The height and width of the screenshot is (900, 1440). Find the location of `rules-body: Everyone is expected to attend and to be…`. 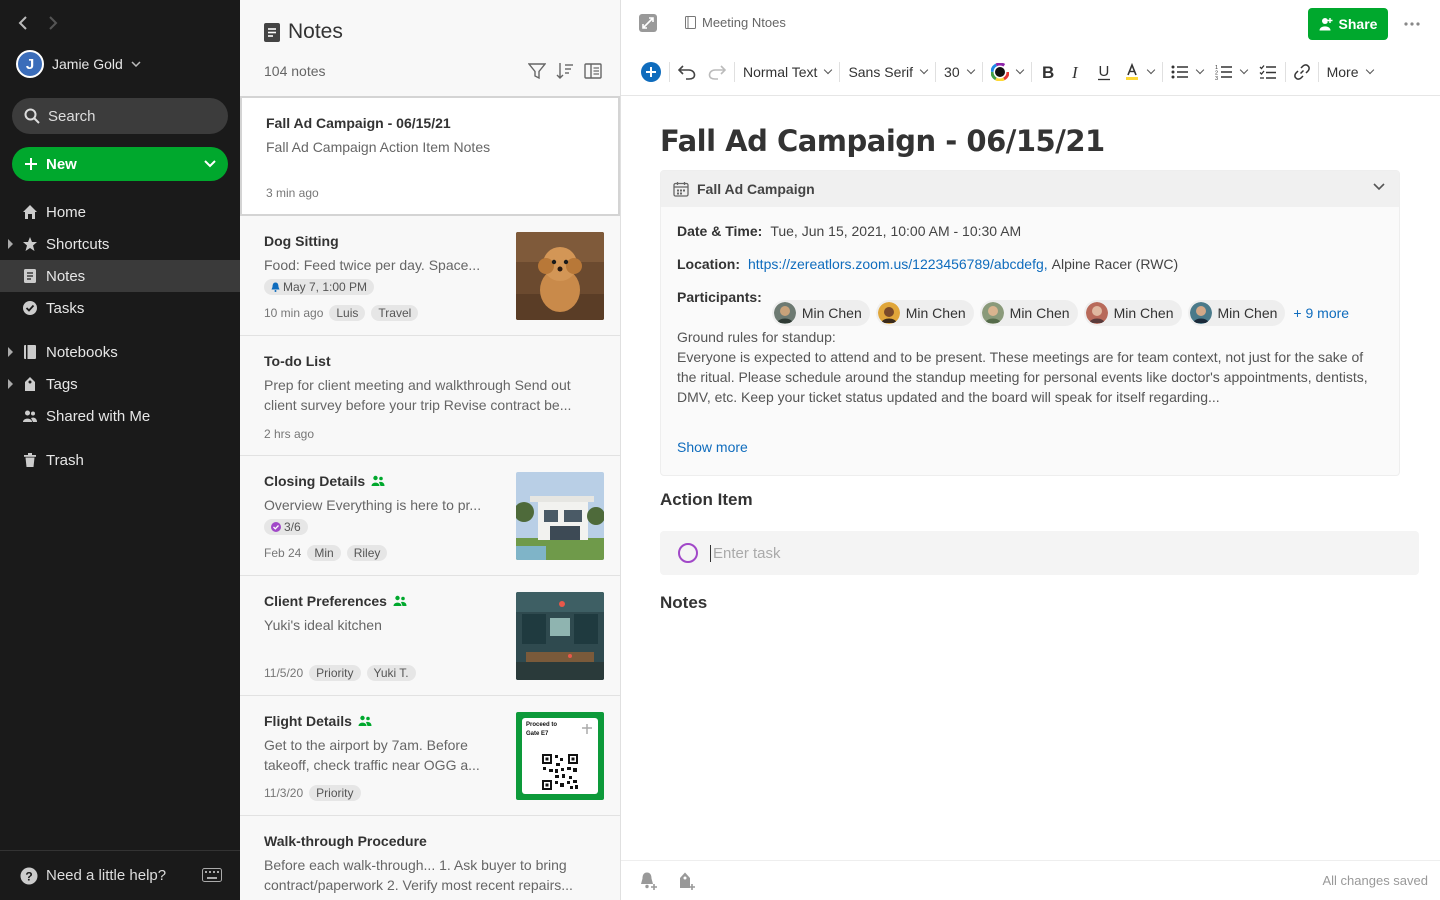

rules-body: Everyone is expected to attend and to be… is located at coordinates (1022, 377).